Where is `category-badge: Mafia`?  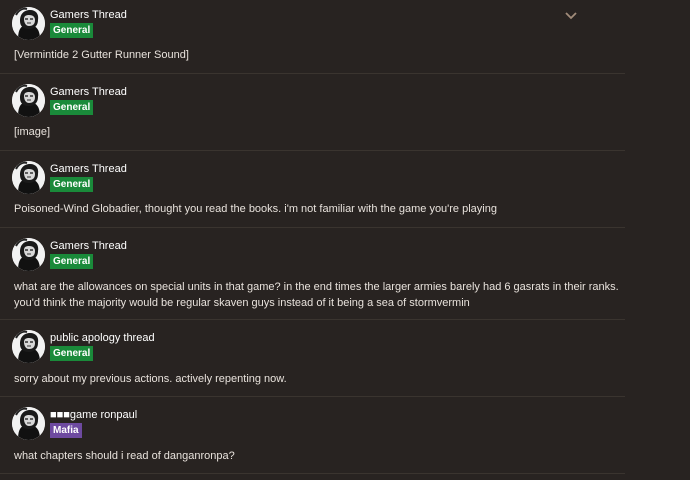
category-badge: Mafia is located at coordinates (66, 430).